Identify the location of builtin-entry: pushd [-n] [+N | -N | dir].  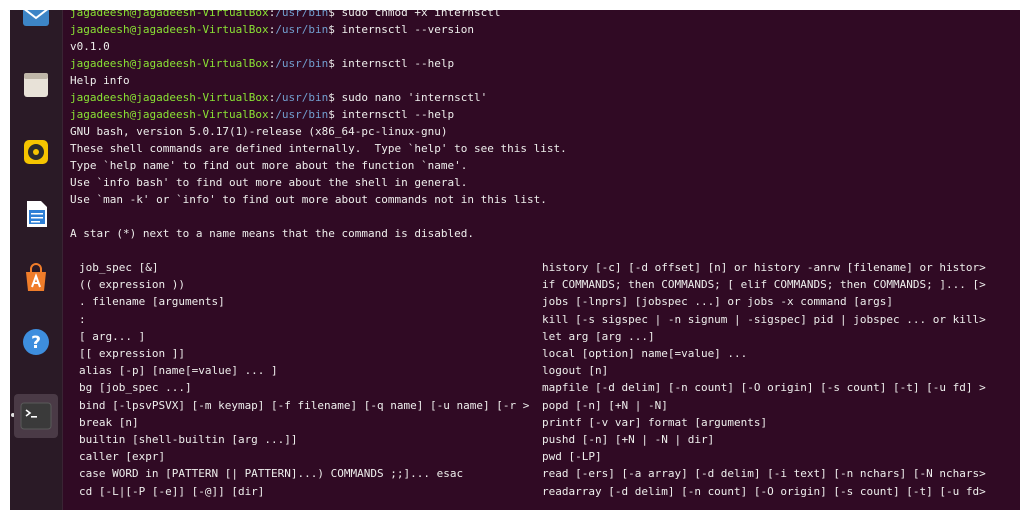
(628, 439).